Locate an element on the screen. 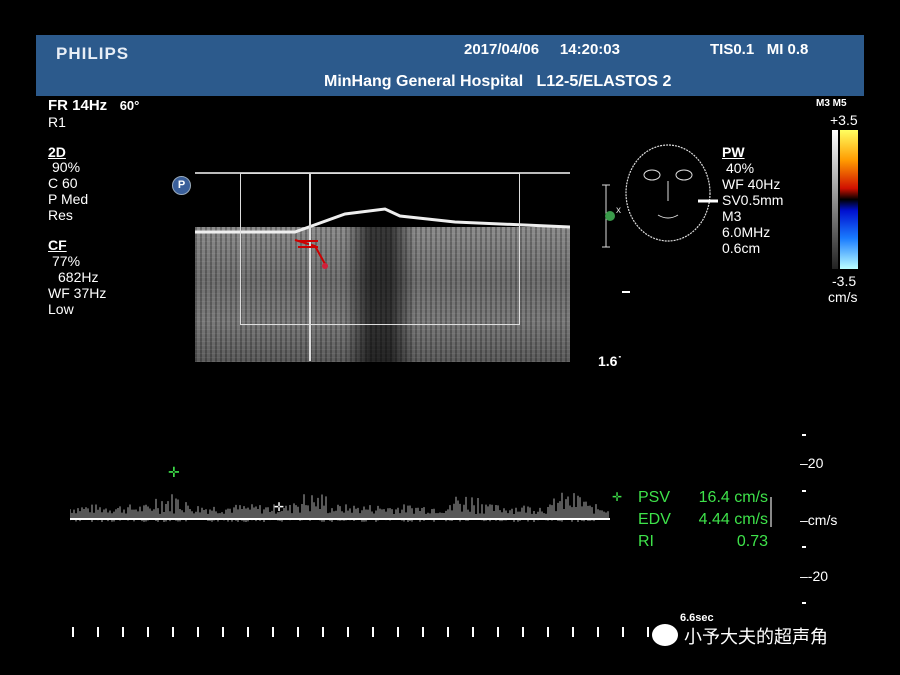 The image size is (900, 675). pw-title: PW is located at coordinates (733, 152).